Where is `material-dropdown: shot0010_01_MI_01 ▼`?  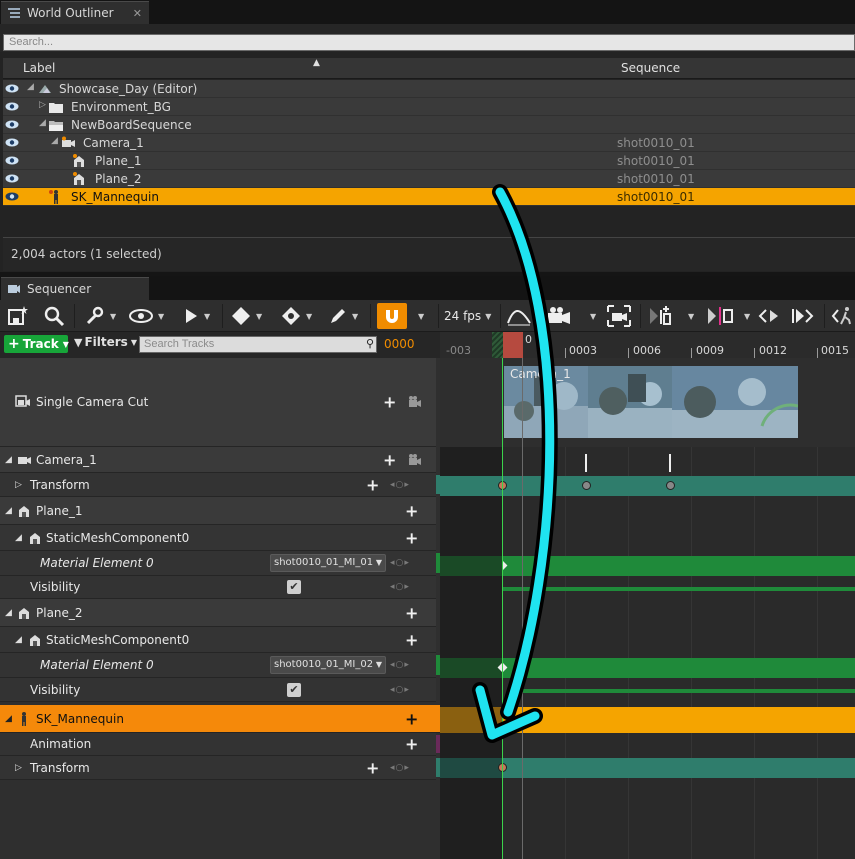 material-dropdown: shot0010_01_MI_01 ▼ is located at coordinates (328, 563).